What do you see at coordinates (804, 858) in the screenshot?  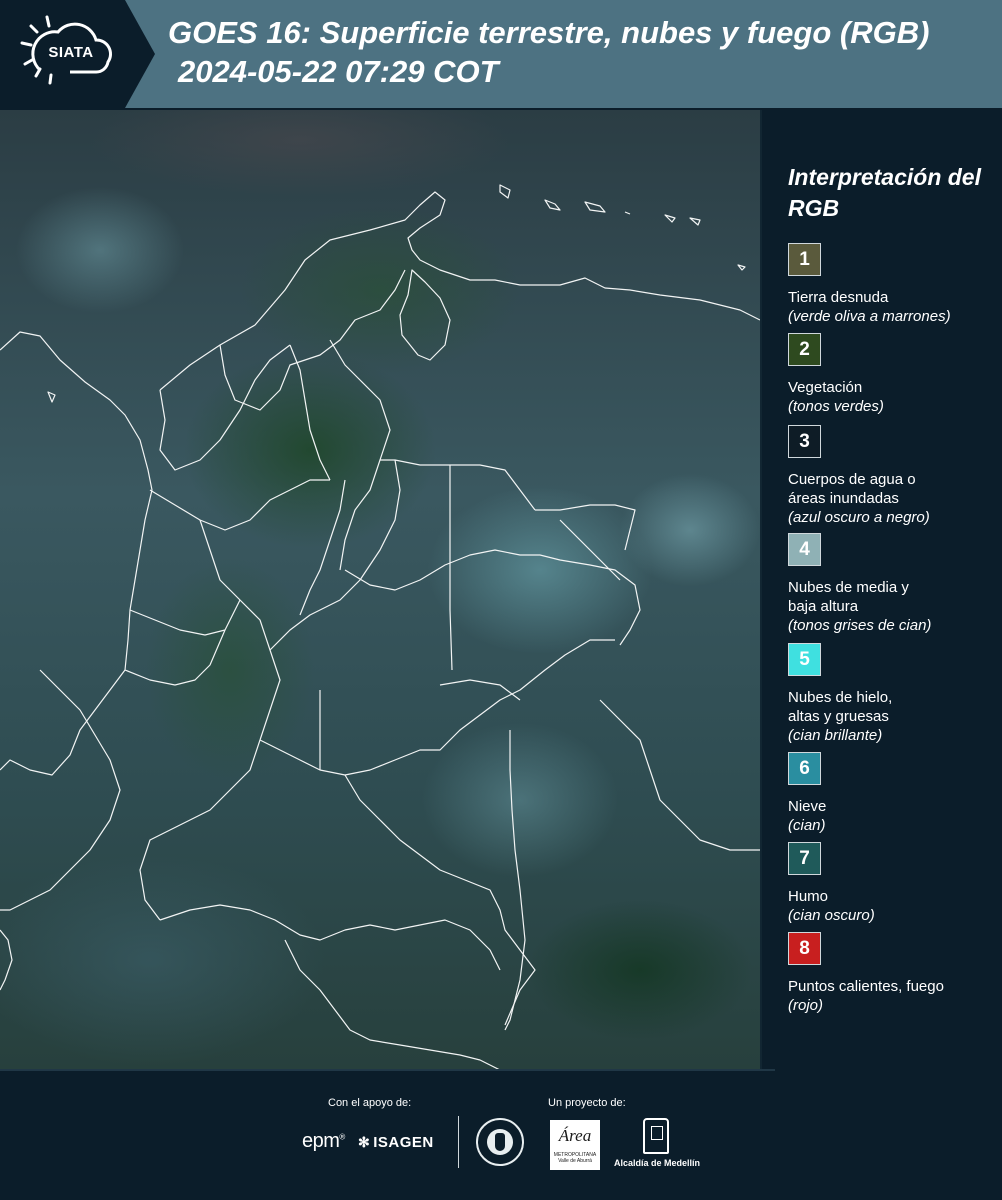 I see `legend-swatch: 7` at bounding box center [804, 858].